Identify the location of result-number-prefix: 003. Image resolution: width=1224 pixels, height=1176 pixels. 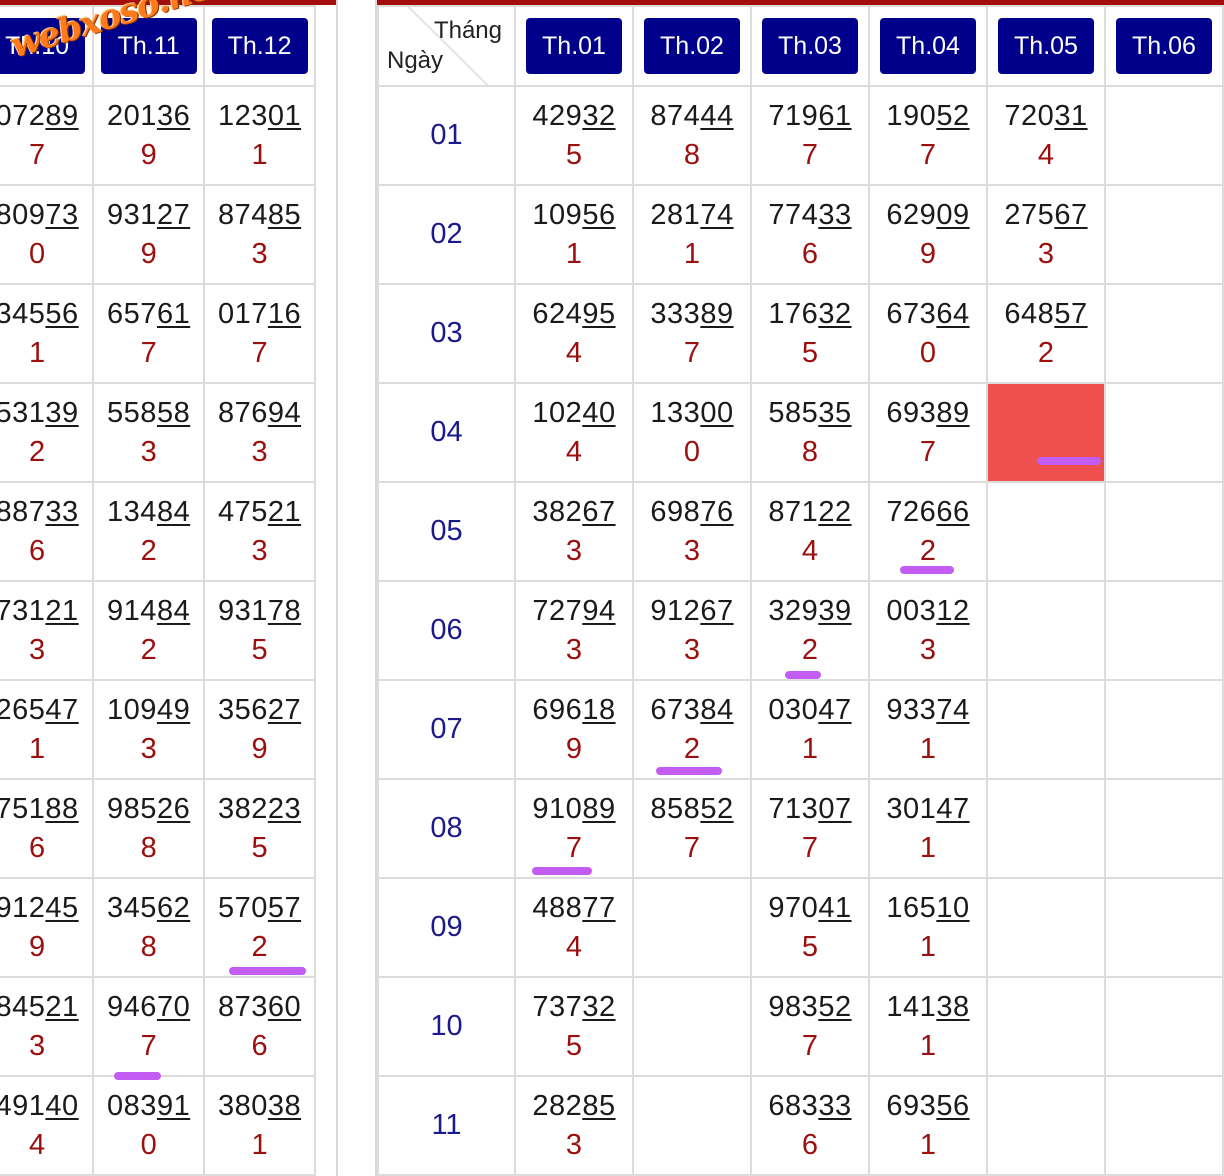
(911, 611).